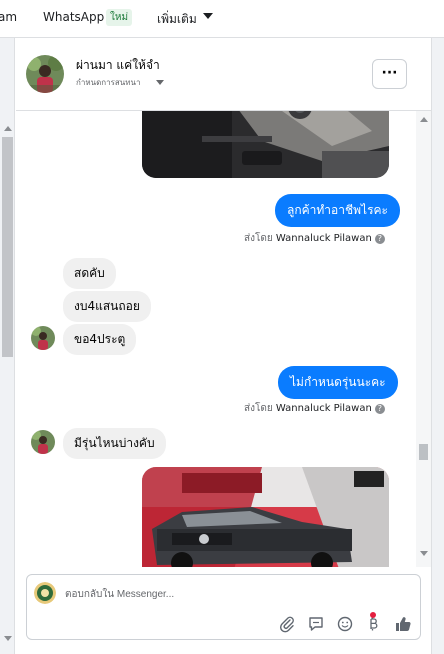 This screenshot has width=444, height=654. What do you see at coordinates (118, 65) in the screenshot?
I see `contact-name: ผ่านมา แค่ให้จำ` at bounding box center [118, 65].